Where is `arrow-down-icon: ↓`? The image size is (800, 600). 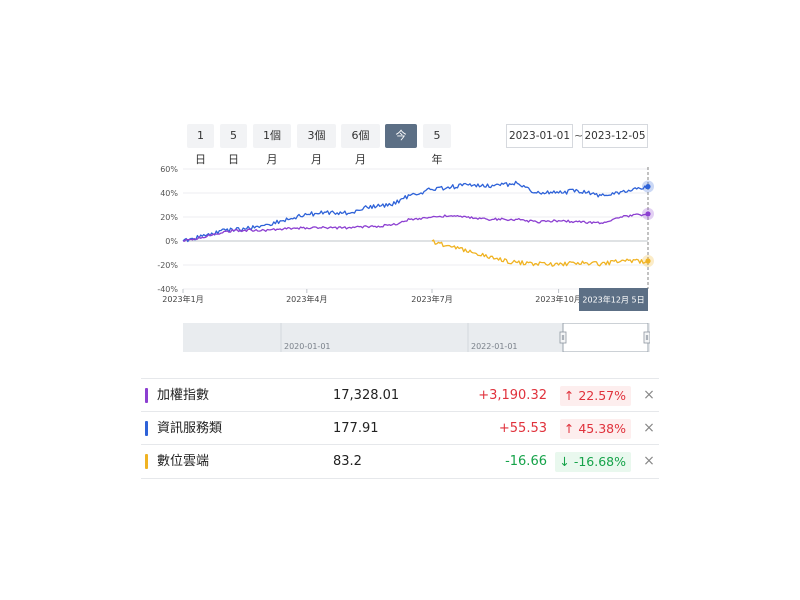 arrow-down-icon: ↓ is located at coordinates (564, 461).